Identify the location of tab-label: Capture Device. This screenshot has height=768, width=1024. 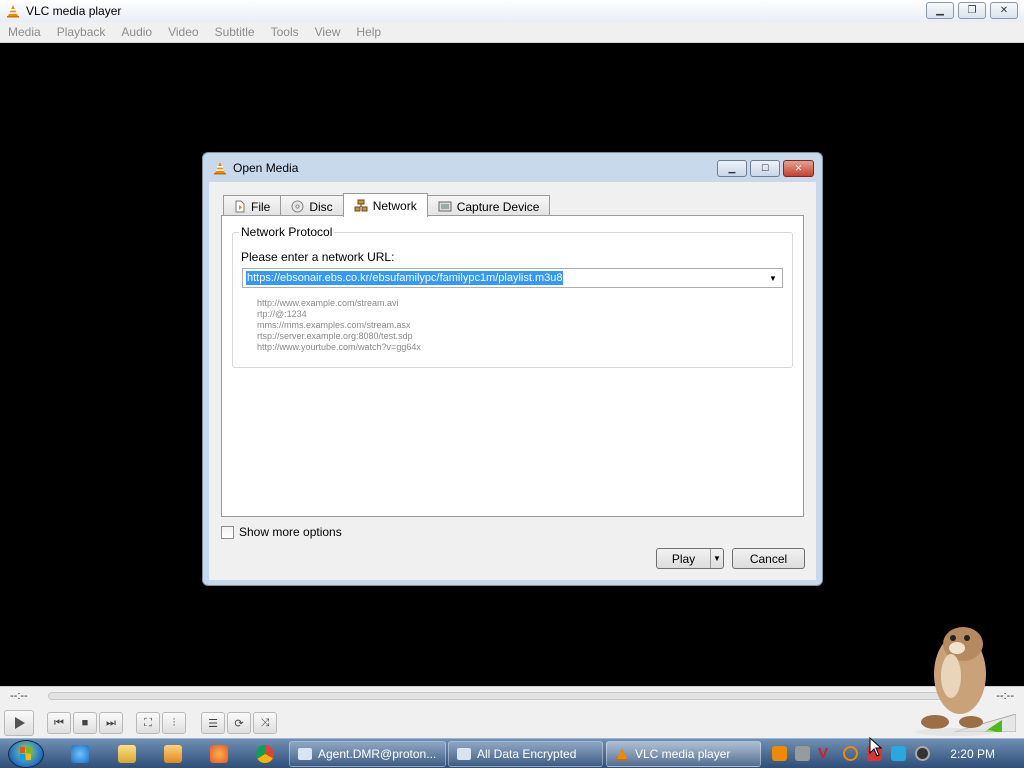
(498, 206).